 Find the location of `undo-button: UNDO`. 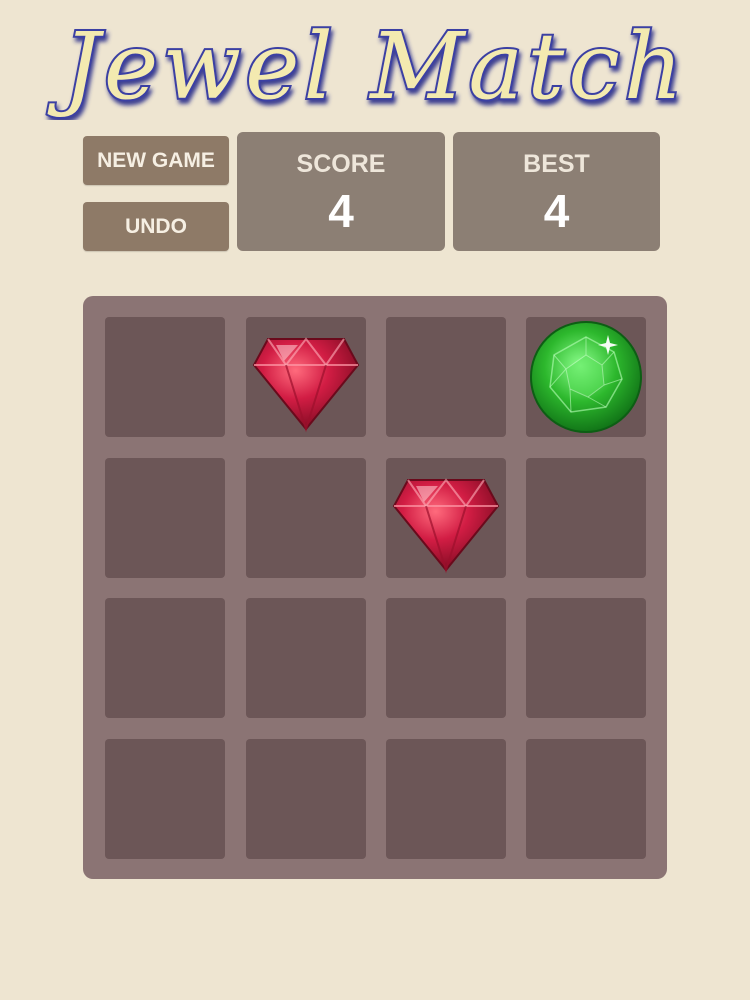

undo-button: UNDO is located at coordinates (156, 226).